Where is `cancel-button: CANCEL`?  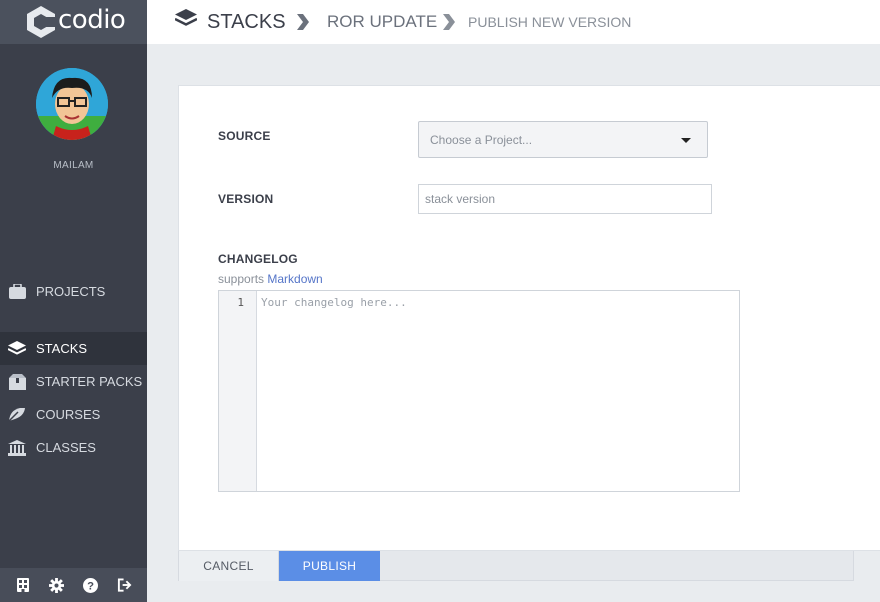 cancel-button: CANCEL is located at coordinates (229, 566).